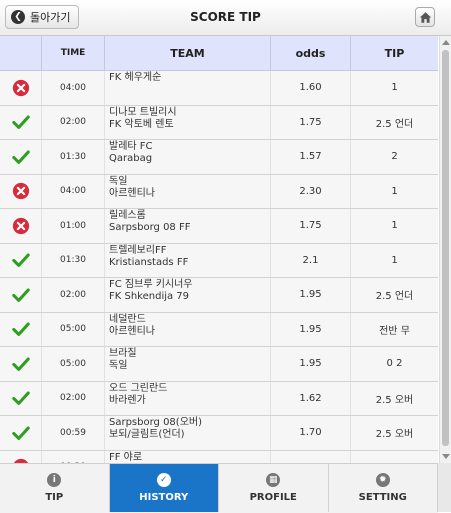  What do you see at coordinates (188, 191) in the screenshot?
I see `row-team: 독일 아르헨티나` at bounding box center [188, 191].